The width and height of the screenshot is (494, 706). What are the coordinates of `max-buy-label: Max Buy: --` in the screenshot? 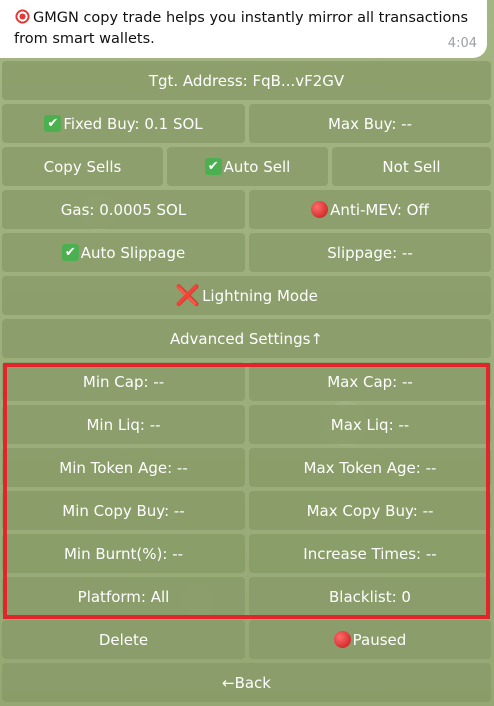 It's located at (369, 123).